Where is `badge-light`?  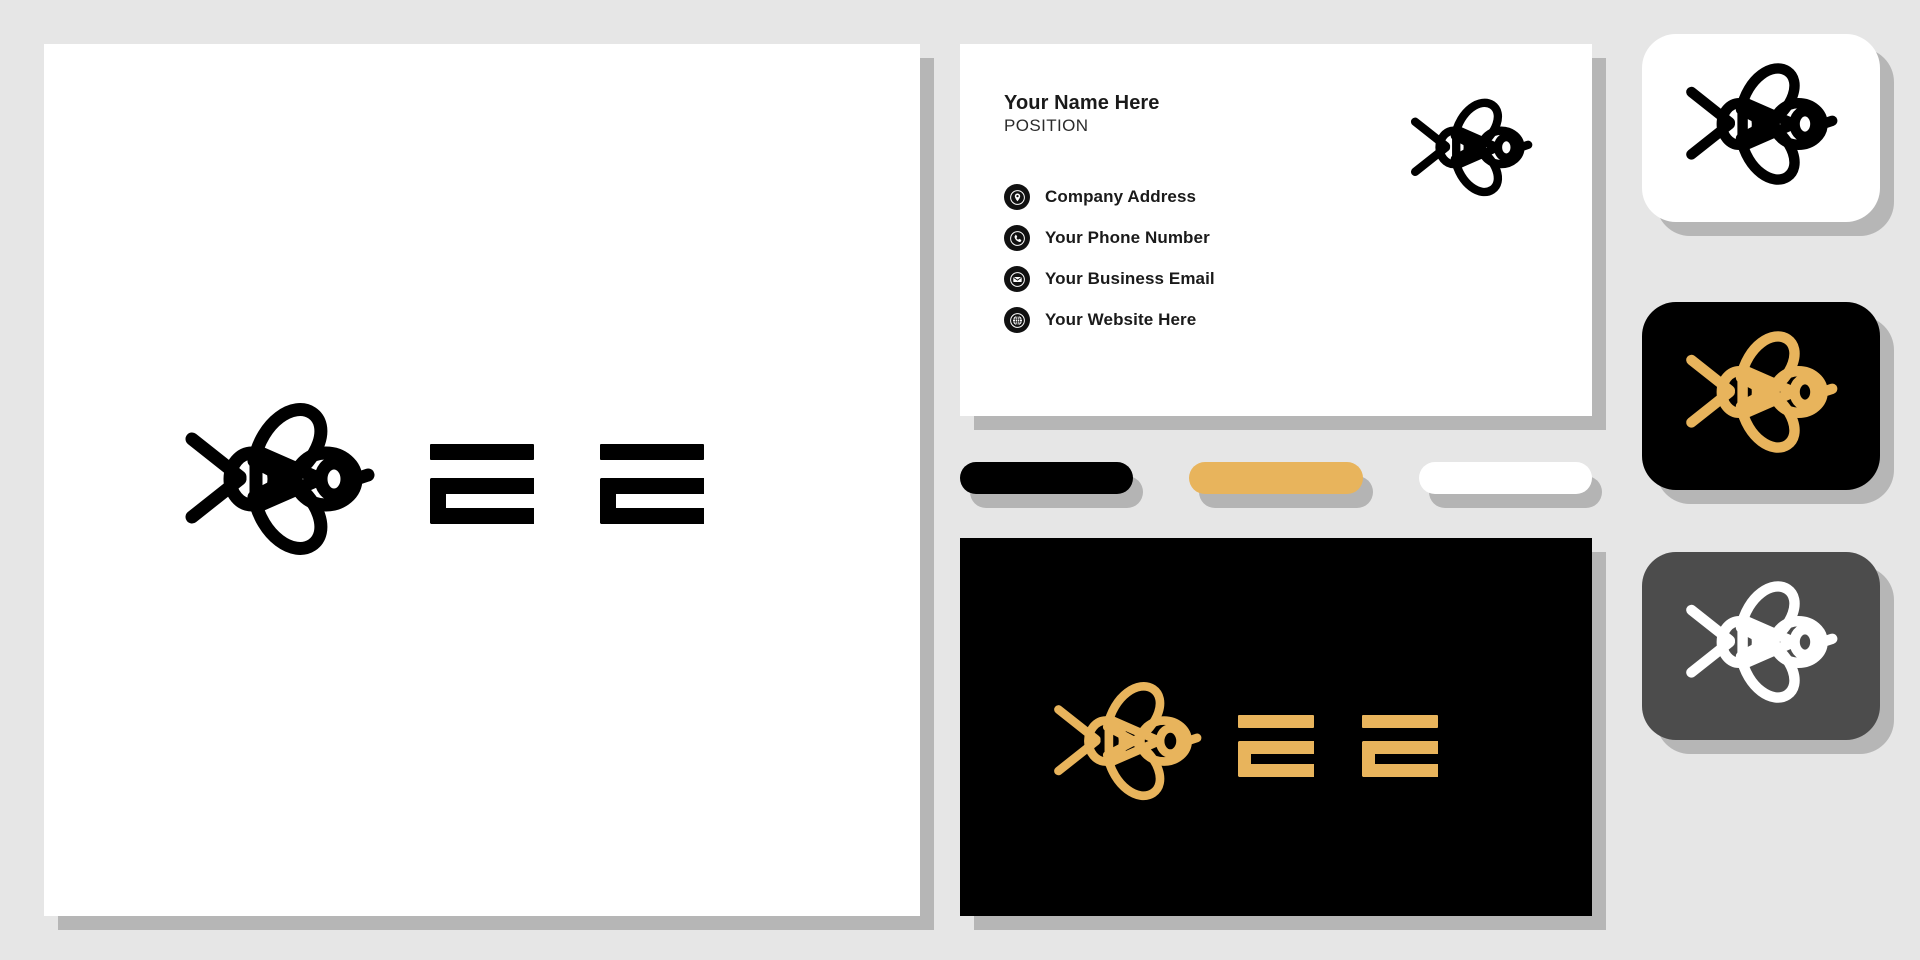
badge-light is located at coordinates (1768, 135).